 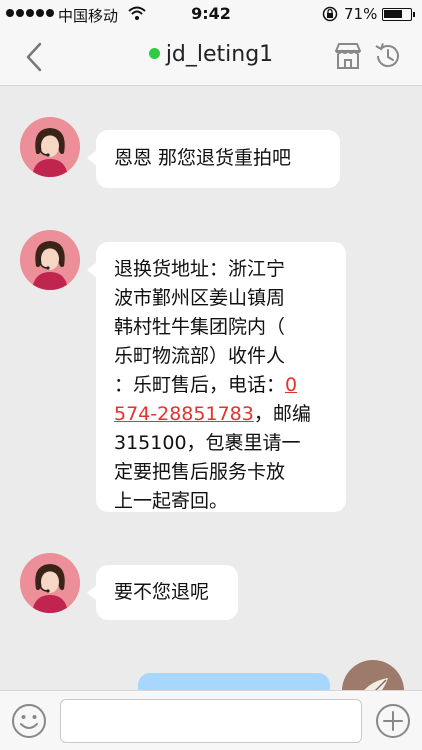 I want to click on chat-header: jd_leting1, so click(x=211, y=57).